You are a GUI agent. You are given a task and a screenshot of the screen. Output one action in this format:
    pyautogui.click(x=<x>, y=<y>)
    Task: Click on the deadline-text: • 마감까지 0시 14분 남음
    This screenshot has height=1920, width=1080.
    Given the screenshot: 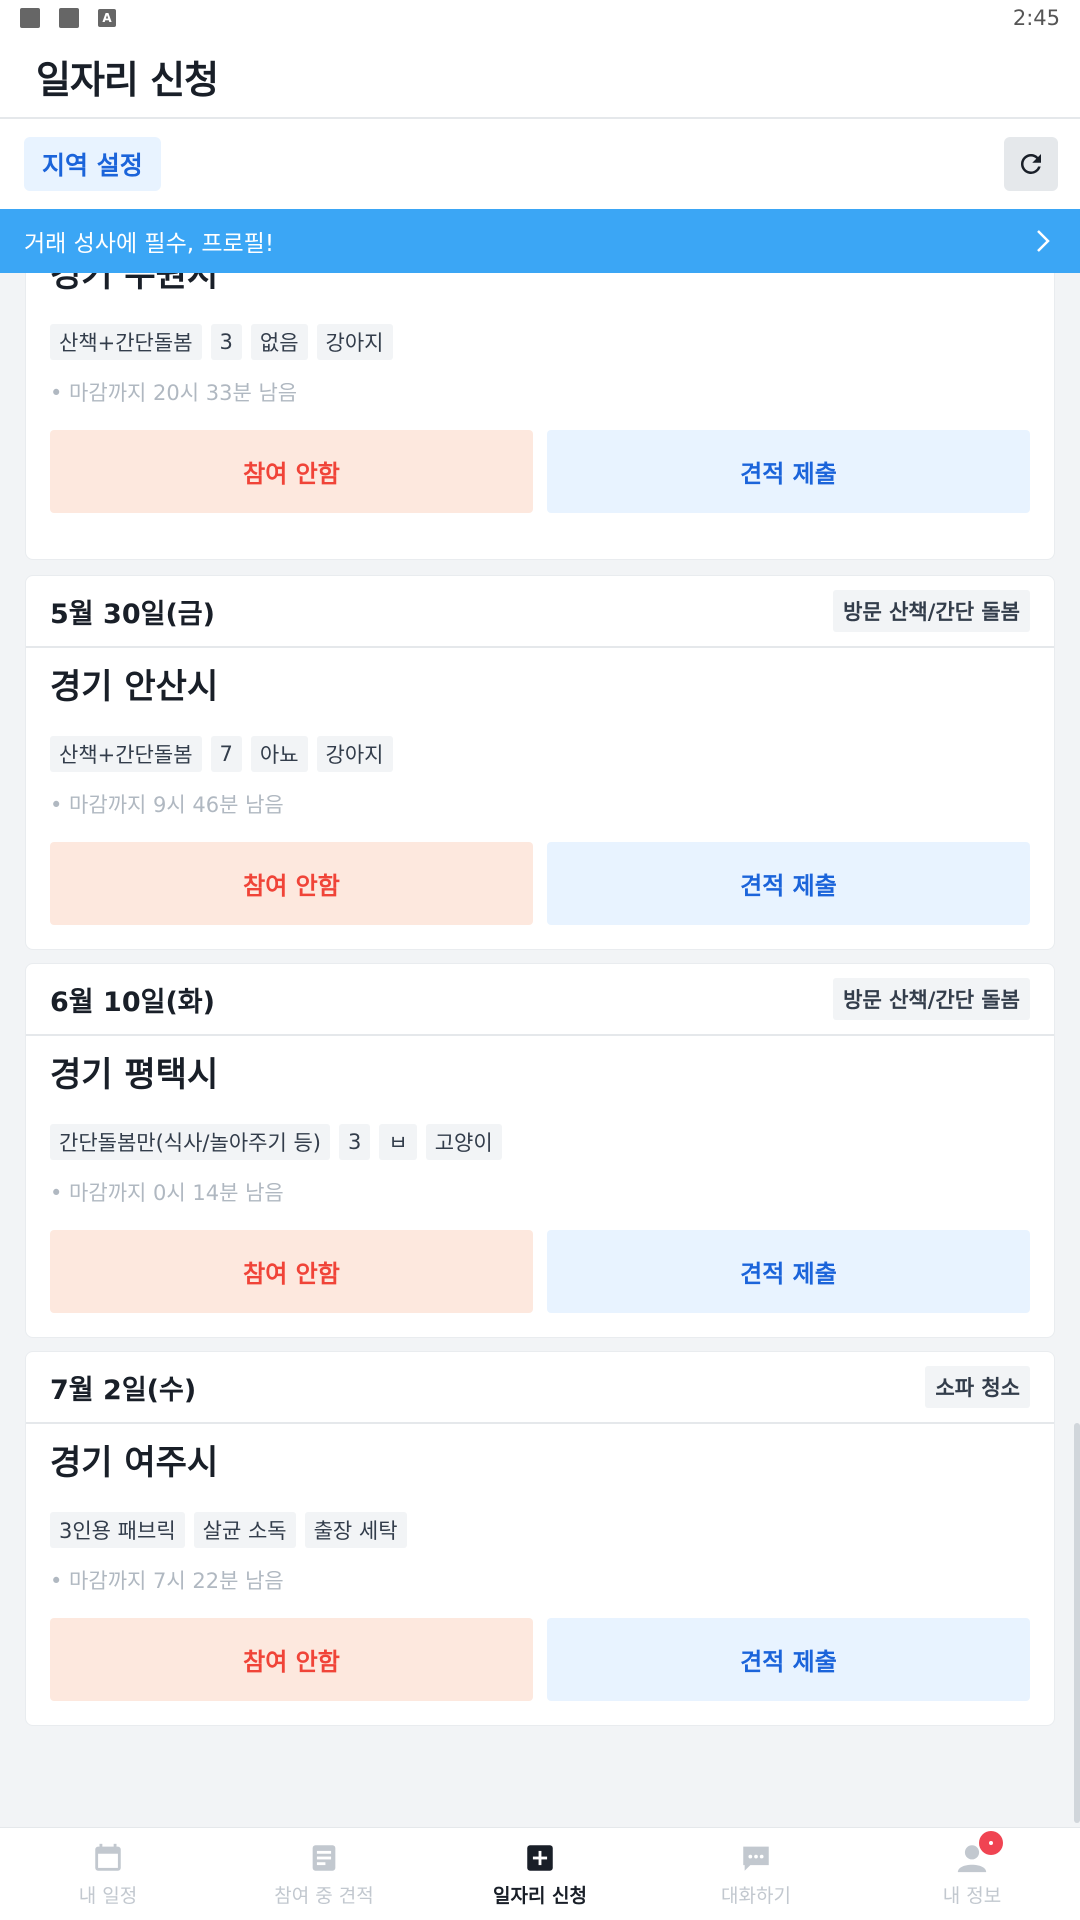 What is the action you would take?
    pyautogui.click(x=167, y=1193)
    